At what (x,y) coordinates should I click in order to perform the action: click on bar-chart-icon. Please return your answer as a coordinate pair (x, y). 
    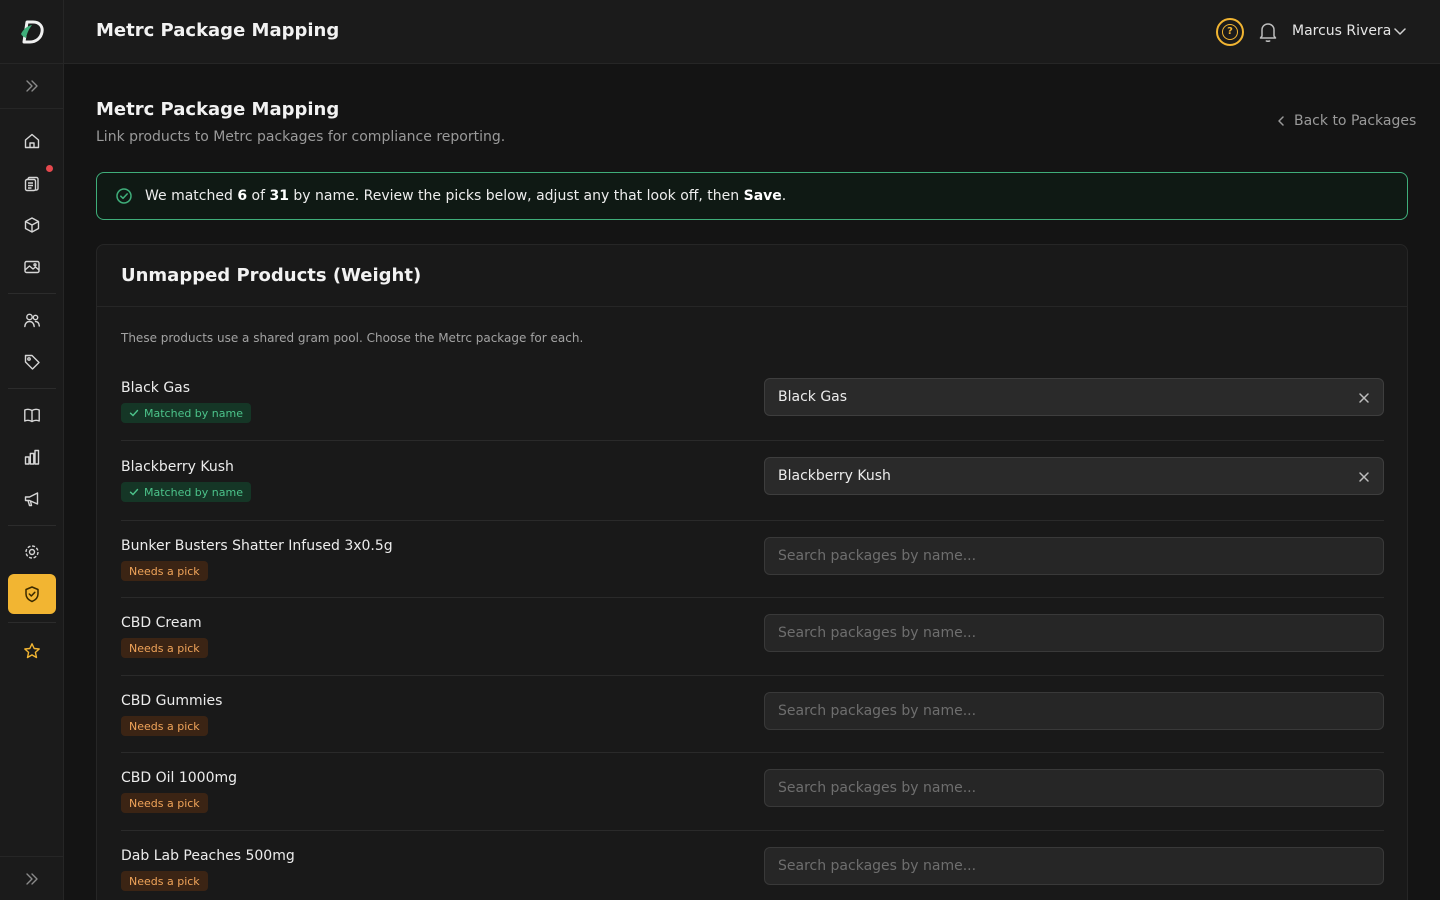
    Looking at the image, I should click on (32, 457).